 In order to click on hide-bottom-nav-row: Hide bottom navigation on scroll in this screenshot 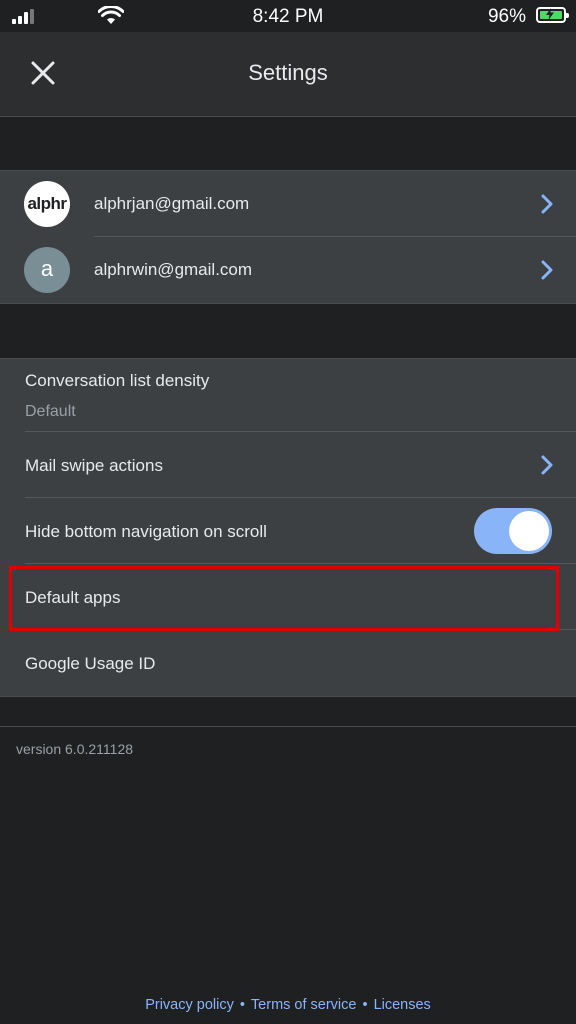, I will do `click(288, 531)`.